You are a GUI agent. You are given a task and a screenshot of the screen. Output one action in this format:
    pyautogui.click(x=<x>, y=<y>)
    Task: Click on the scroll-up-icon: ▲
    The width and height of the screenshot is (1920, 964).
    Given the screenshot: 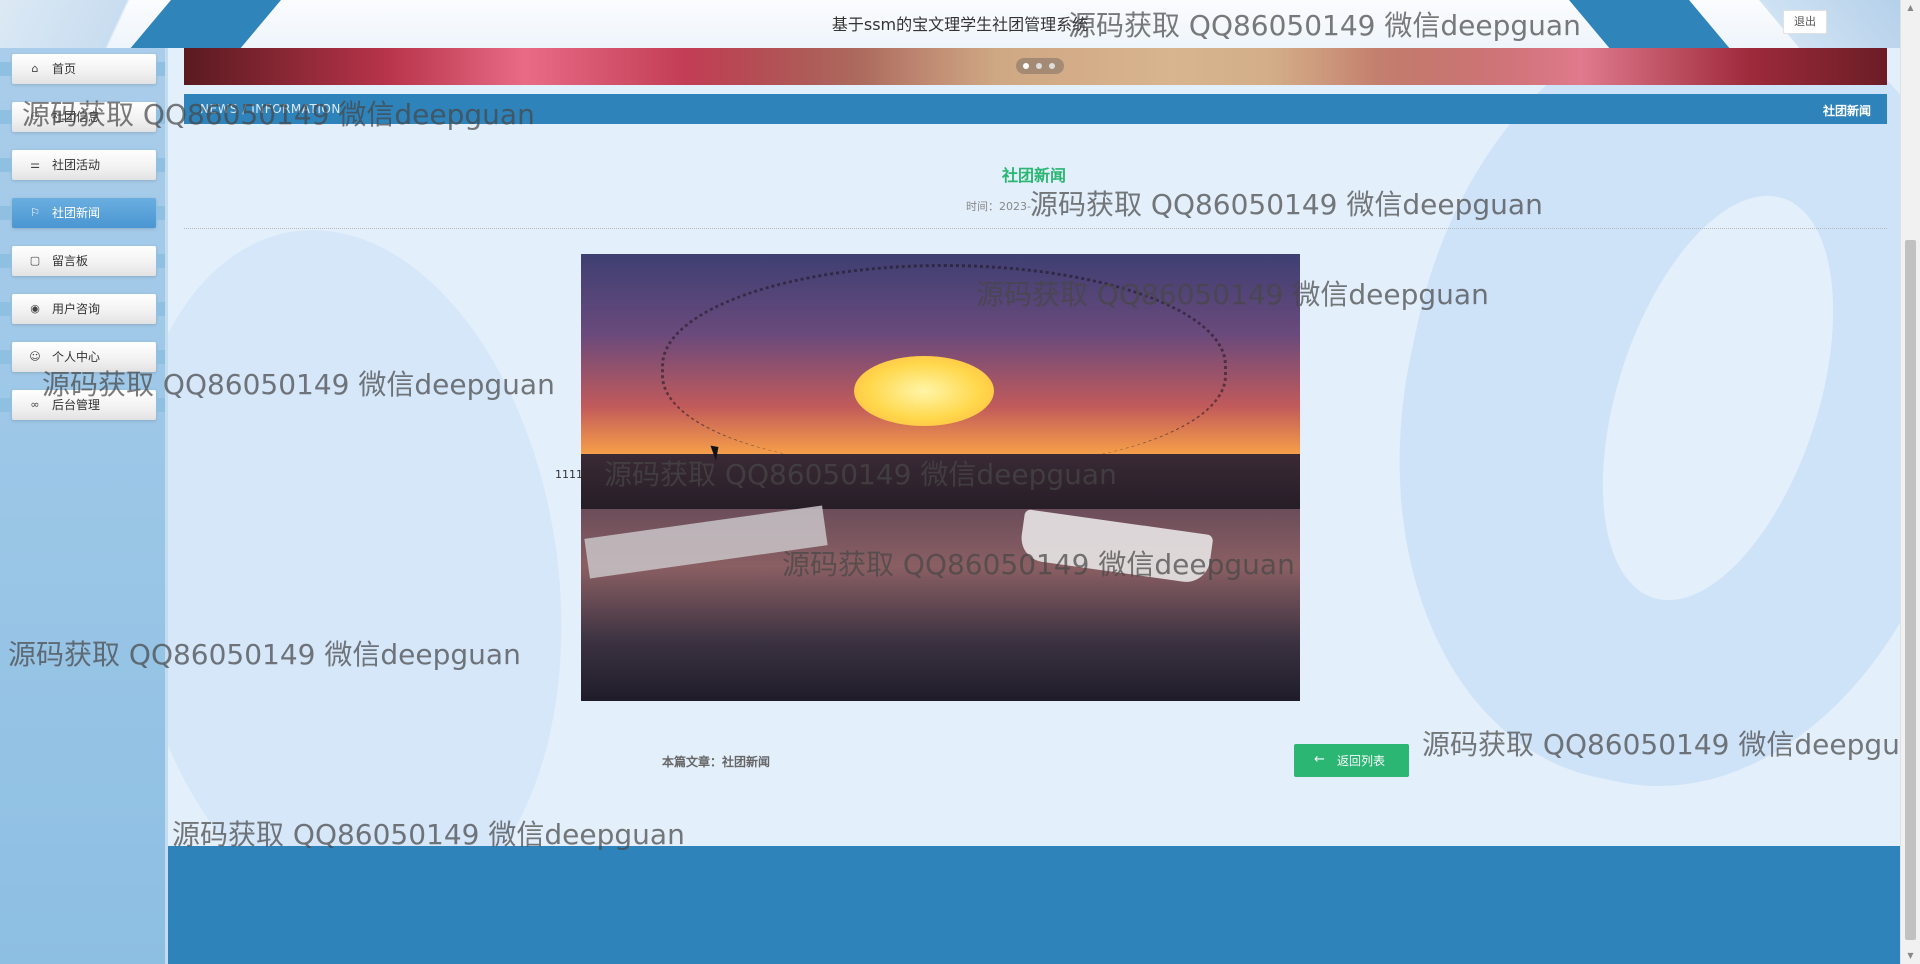 What is the action you would take?
    pyautogui.click(x=1910, y=8)
    